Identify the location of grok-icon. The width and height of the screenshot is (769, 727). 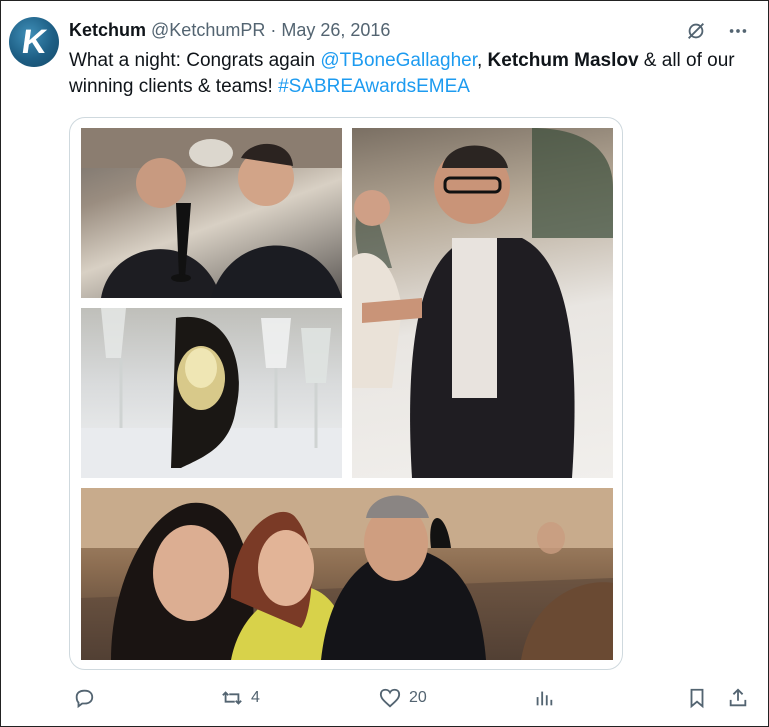
(696, 31).